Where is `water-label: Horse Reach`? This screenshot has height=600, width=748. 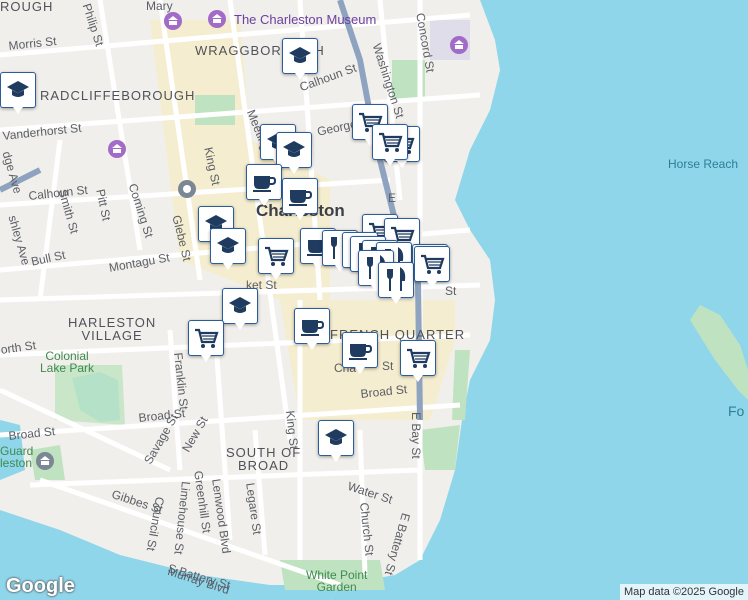
water-label: Horse Reach is located at coordinates (703, 164).